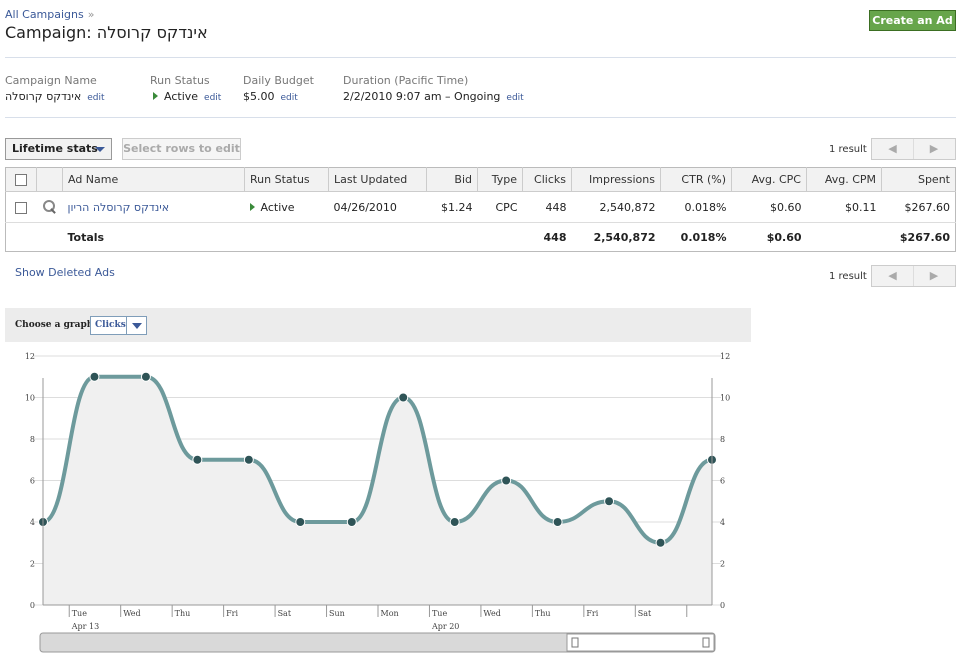 This screenshot has height=659, width=961. I want to click on type-header: Type, so click(500, 179).